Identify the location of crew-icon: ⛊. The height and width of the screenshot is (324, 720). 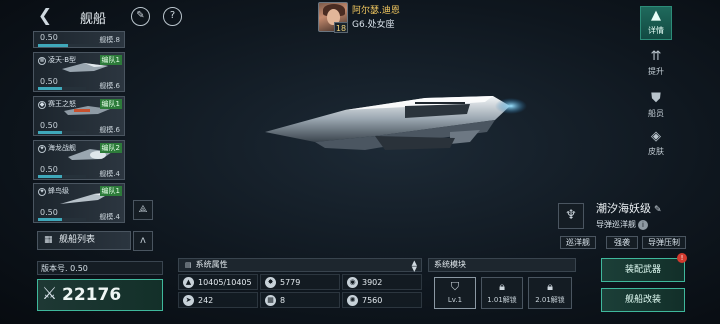
(656, 98).